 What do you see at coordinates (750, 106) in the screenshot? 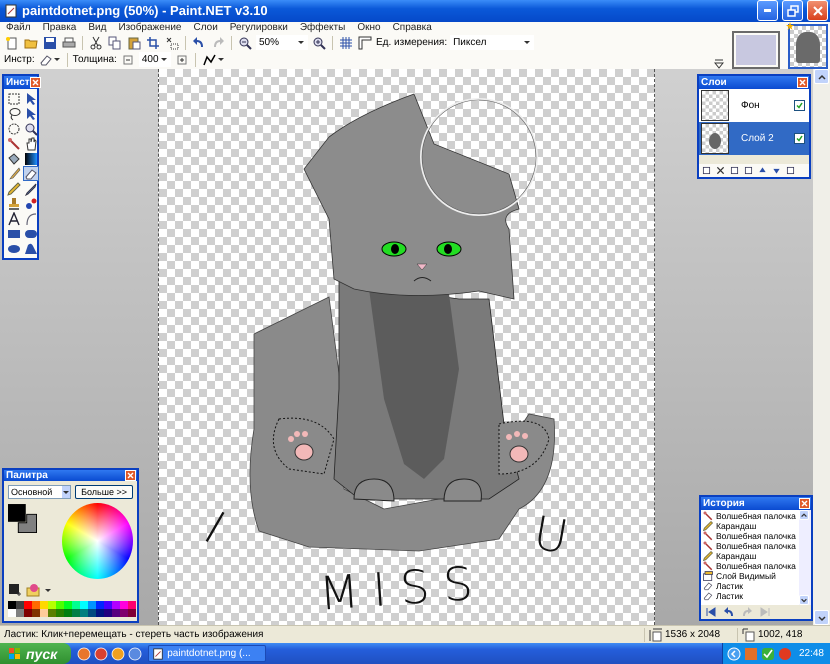
I see `layer-name: Фон` at bounding box center [750, 106].